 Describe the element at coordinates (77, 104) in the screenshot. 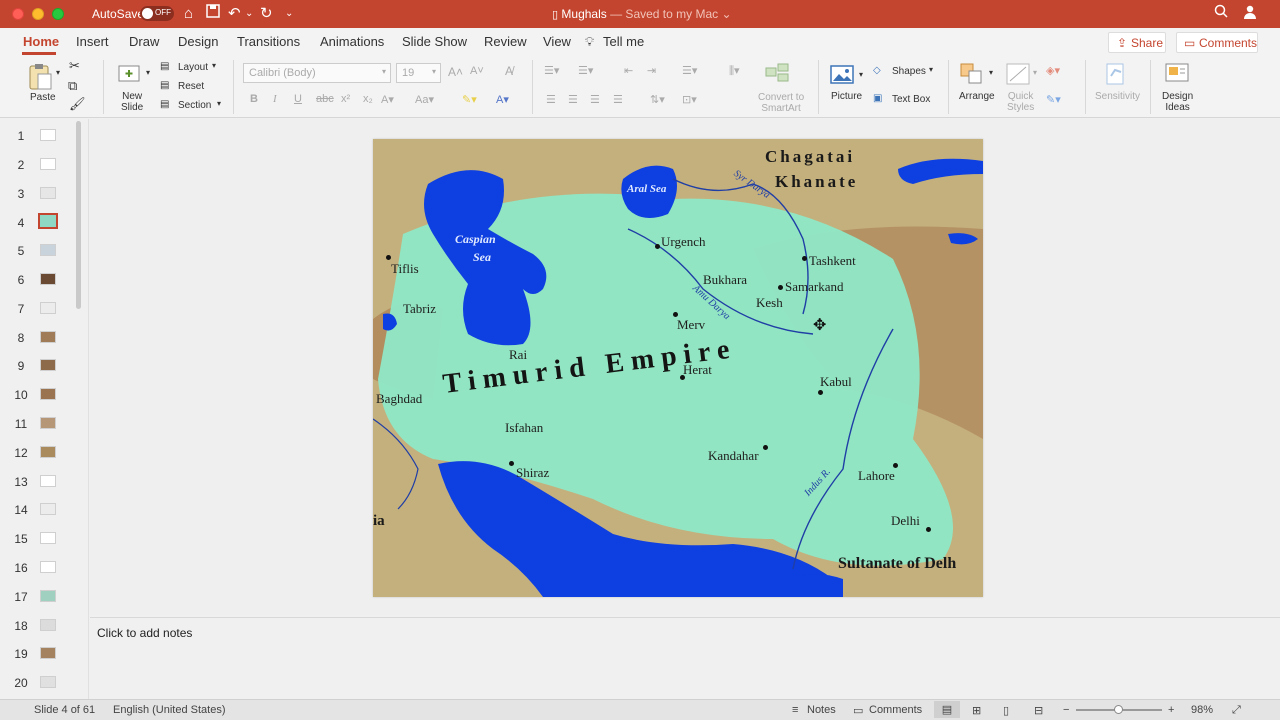

I see `format-painter-icon: 🖌︎` at that location.